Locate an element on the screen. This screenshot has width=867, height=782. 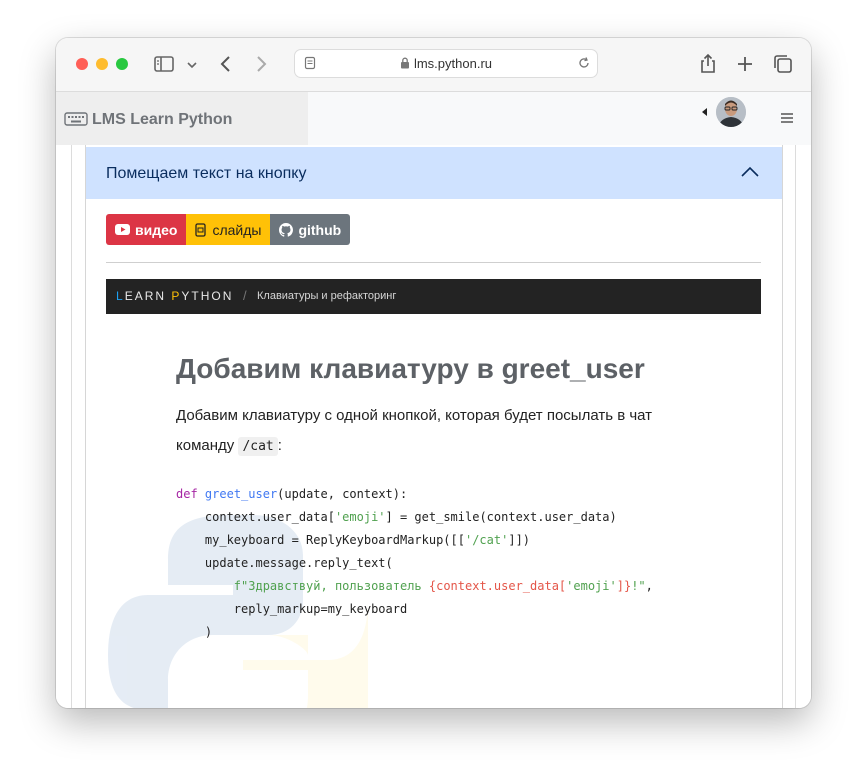
brand-area: LMS Learn Python is located at coordinates (182, 118).